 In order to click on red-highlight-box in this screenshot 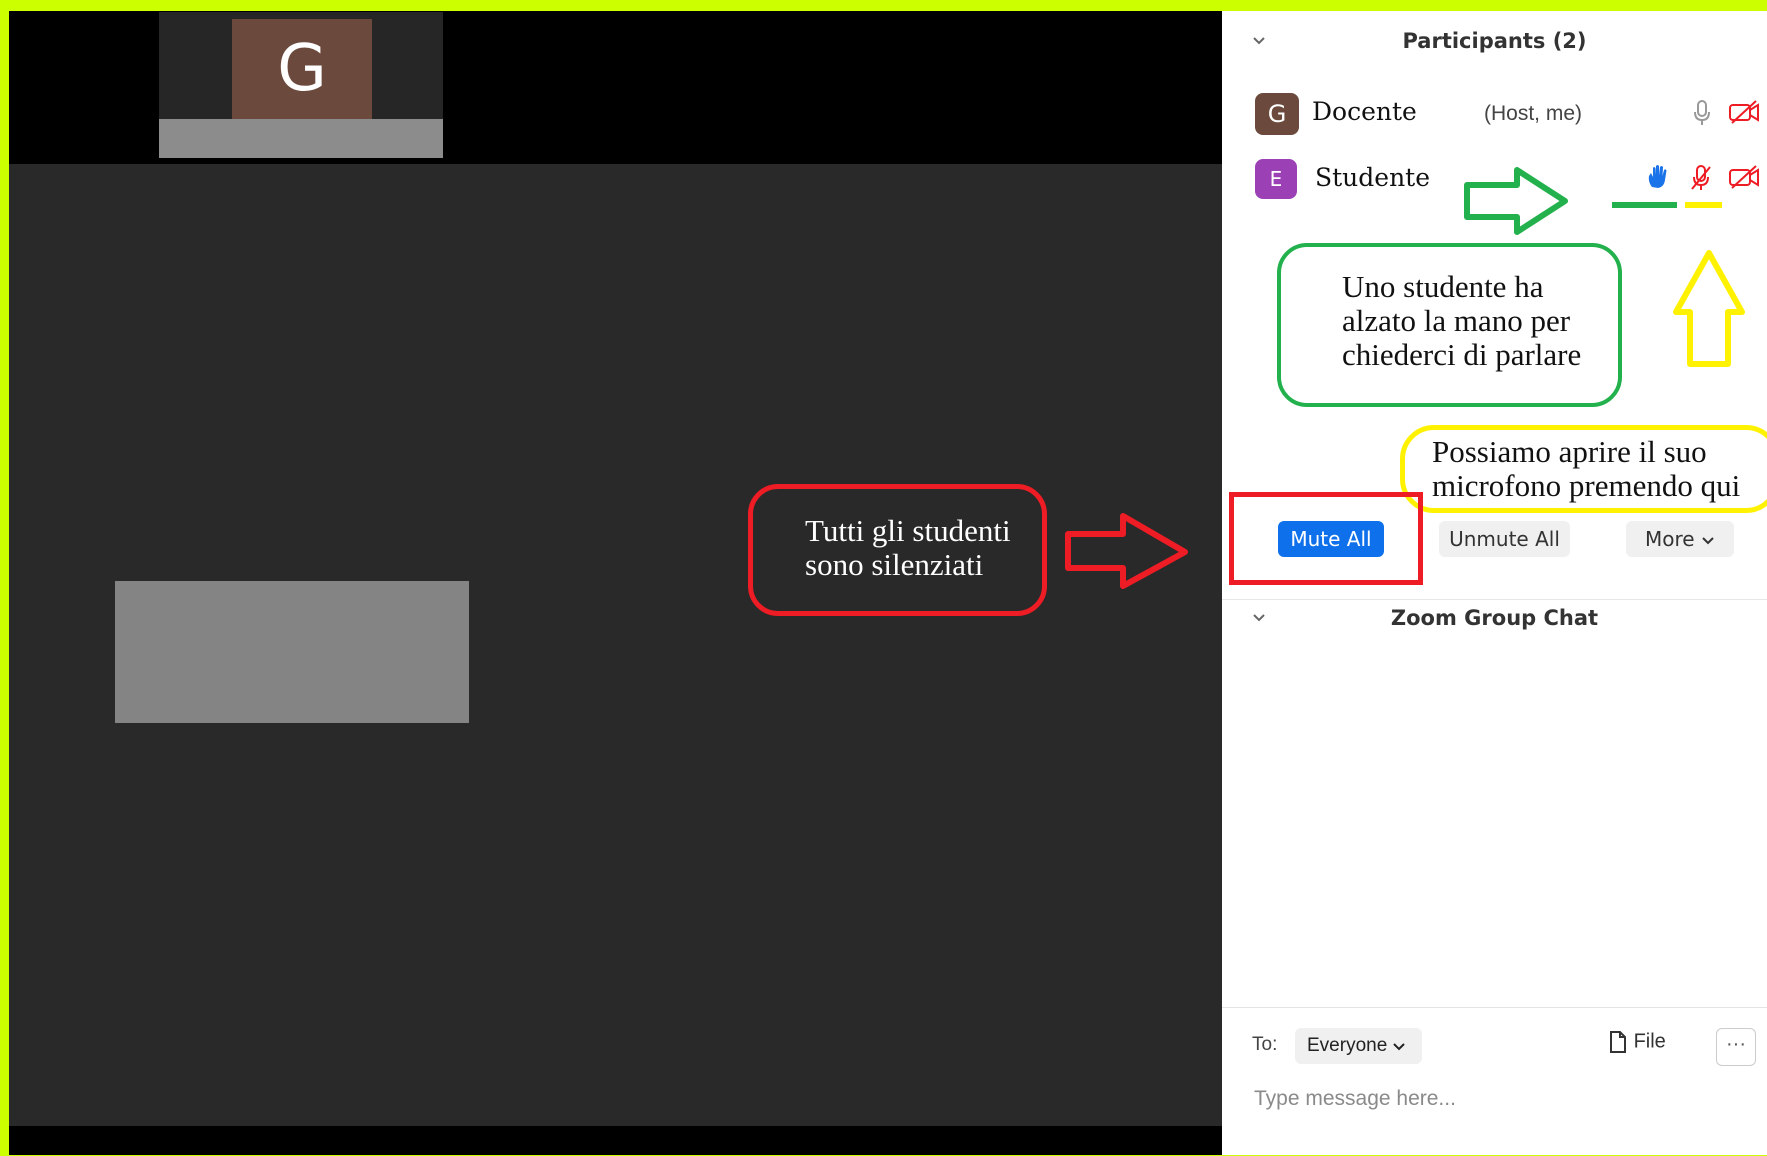, I will do `click(1326, 538)`.